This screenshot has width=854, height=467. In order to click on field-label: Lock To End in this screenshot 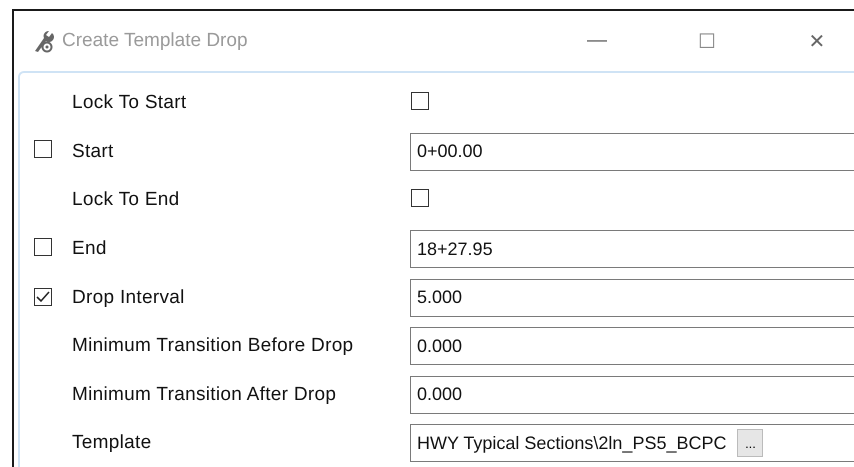, I will do `click(126, 200)`.